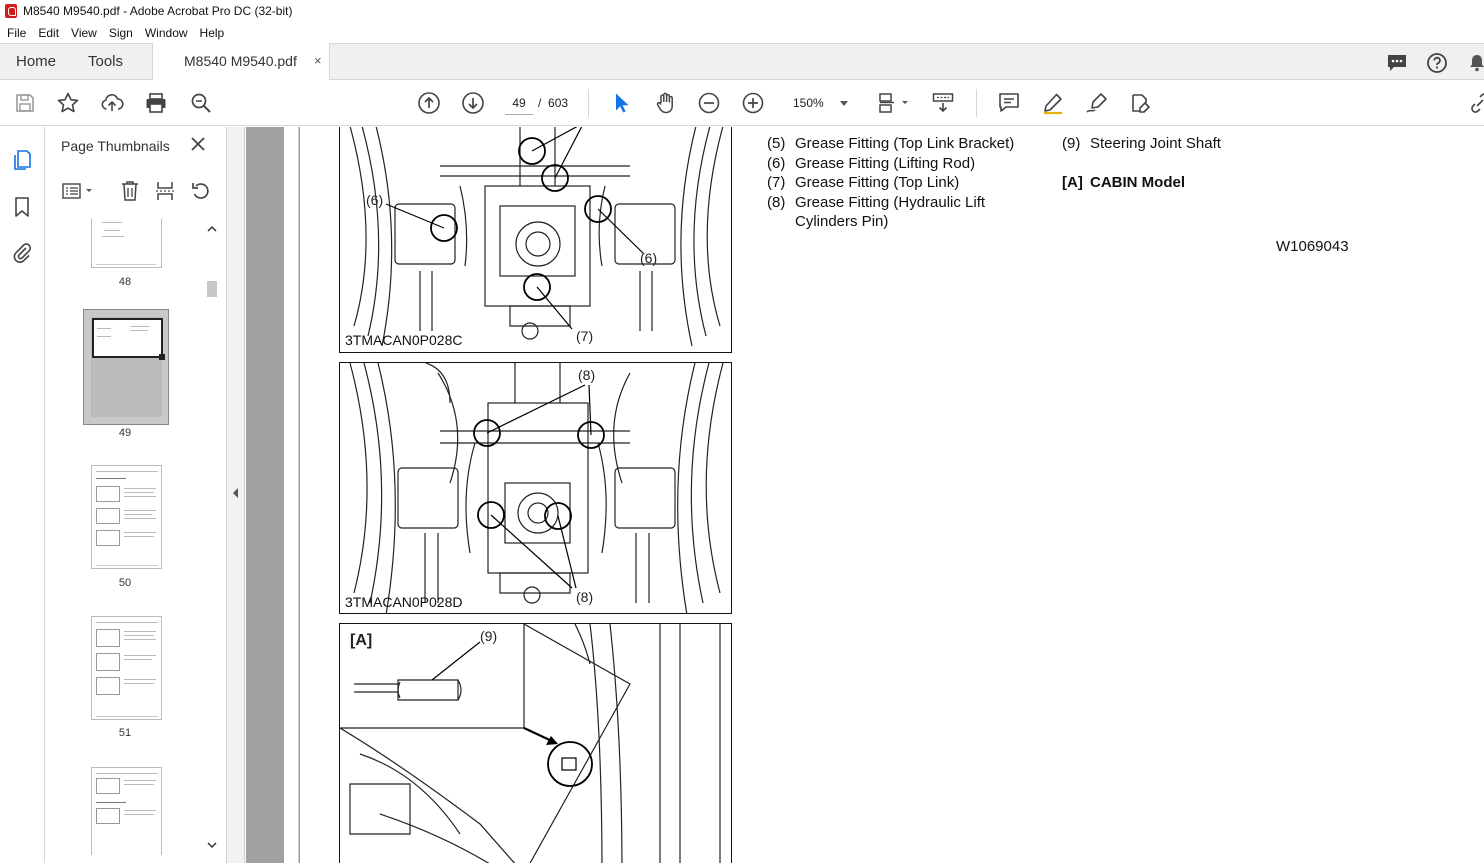  What do you see at coordinates (530, 743) in the screenshot?
I see `cabin-illustration` at bounding box center [530, 743].